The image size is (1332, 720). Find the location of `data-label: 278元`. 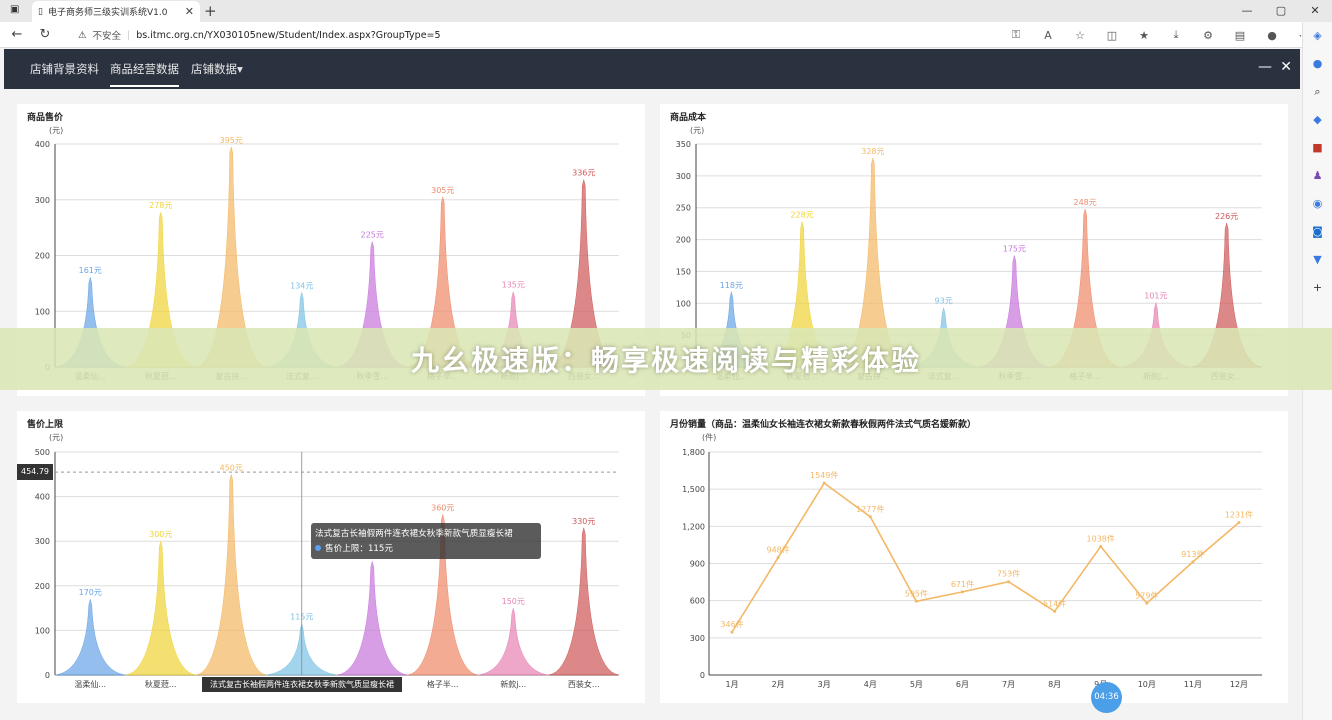

data-label: 278元 is located at coordinates (160, 205).